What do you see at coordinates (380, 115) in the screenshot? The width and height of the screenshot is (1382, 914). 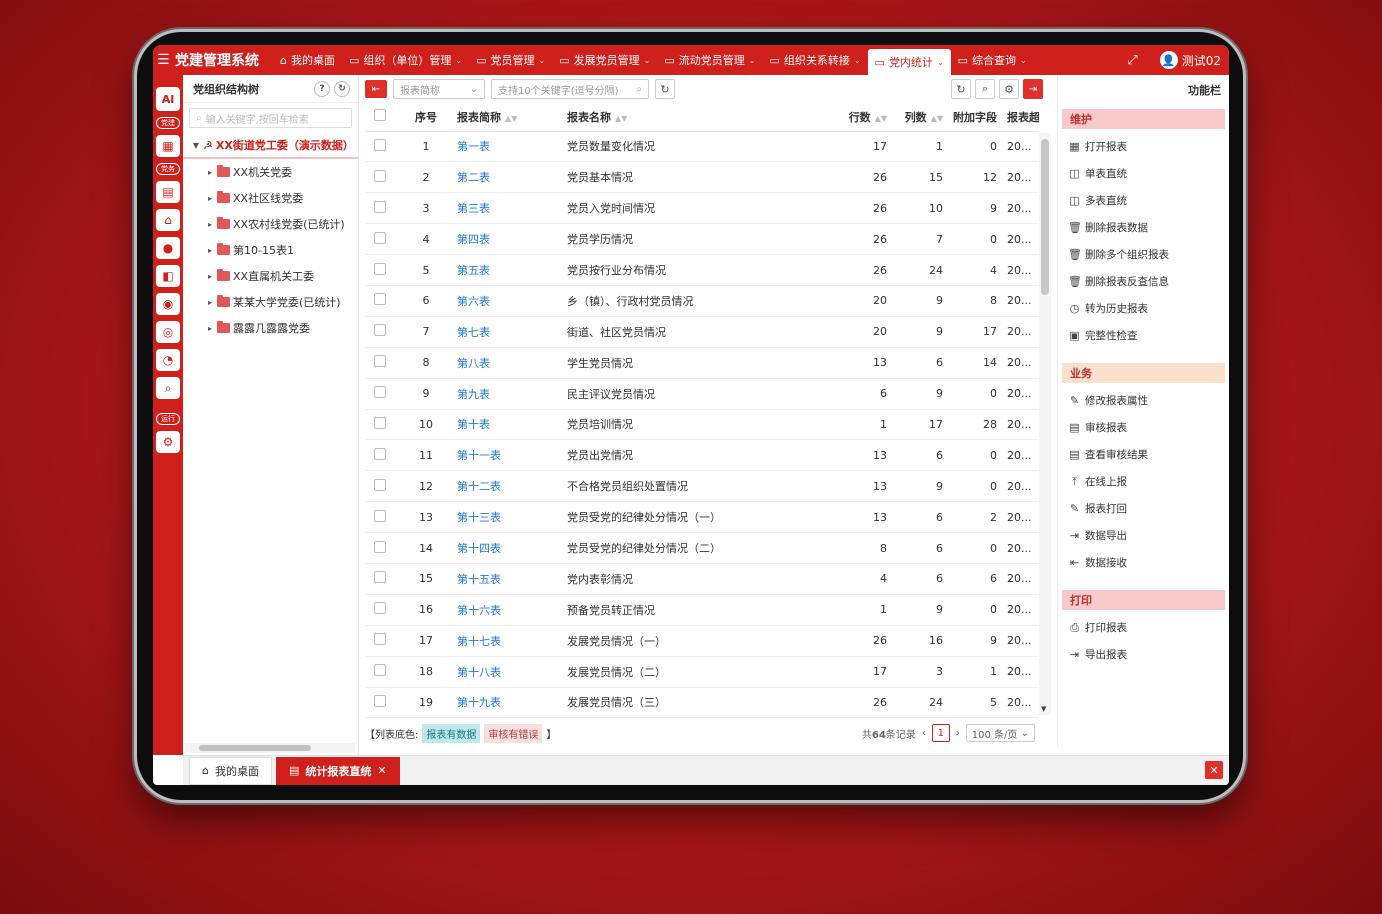 I see `select-all-checkbox` at bounding box center [380, 115].